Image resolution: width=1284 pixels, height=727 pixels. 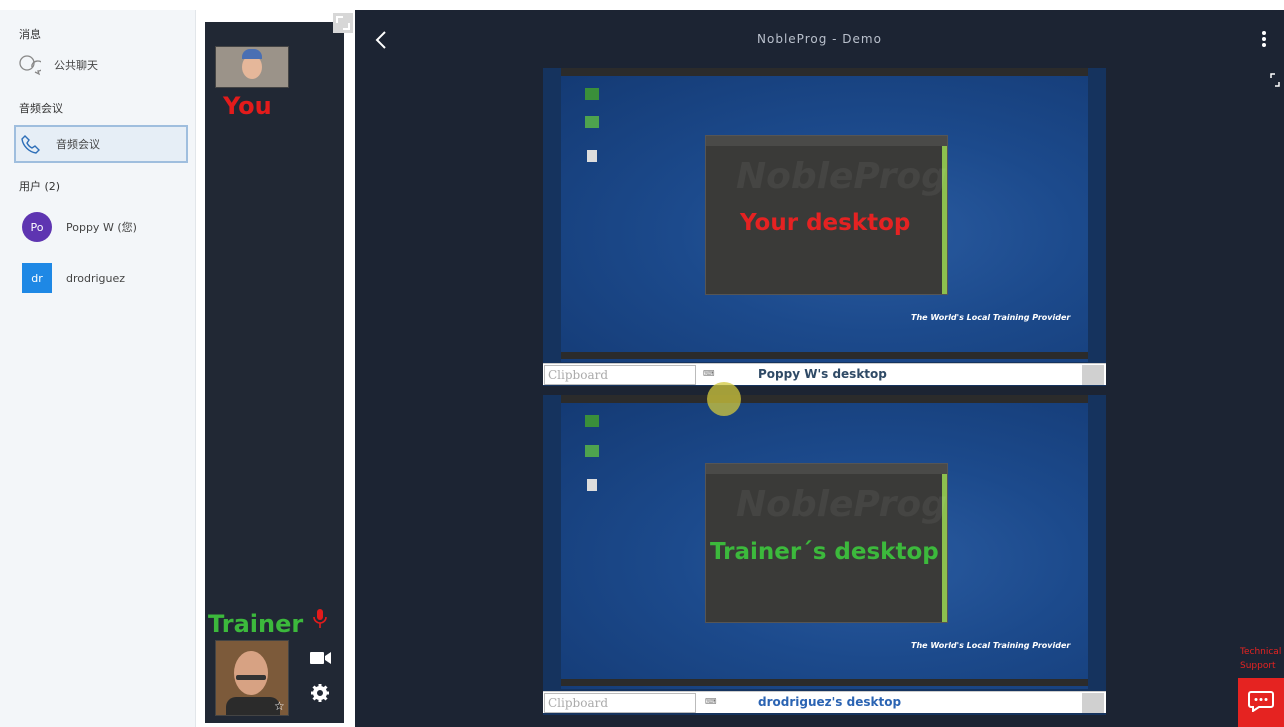 I want to click on messages-section-title: 消息, so click(x=30, y=34).